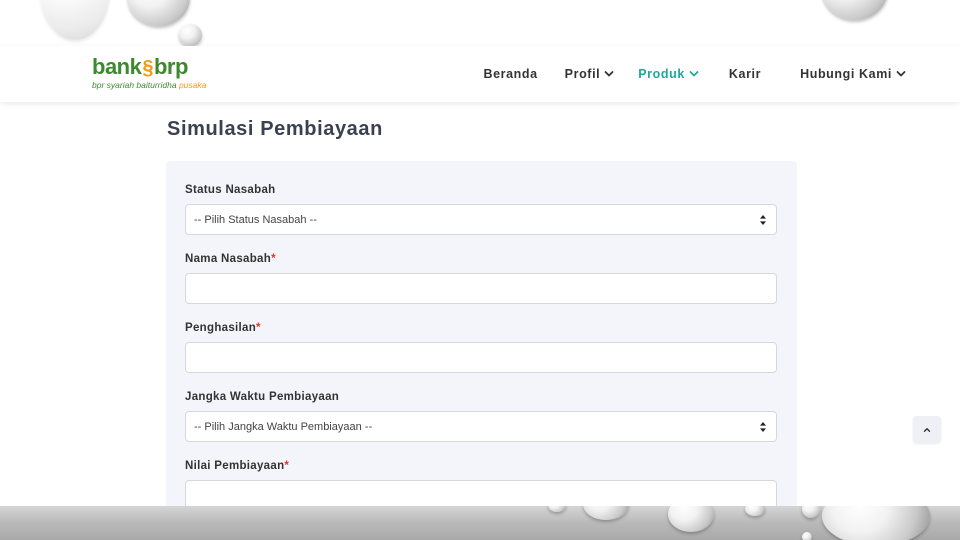  I want to click on logo-mark-icon: §, so click(147, 68).